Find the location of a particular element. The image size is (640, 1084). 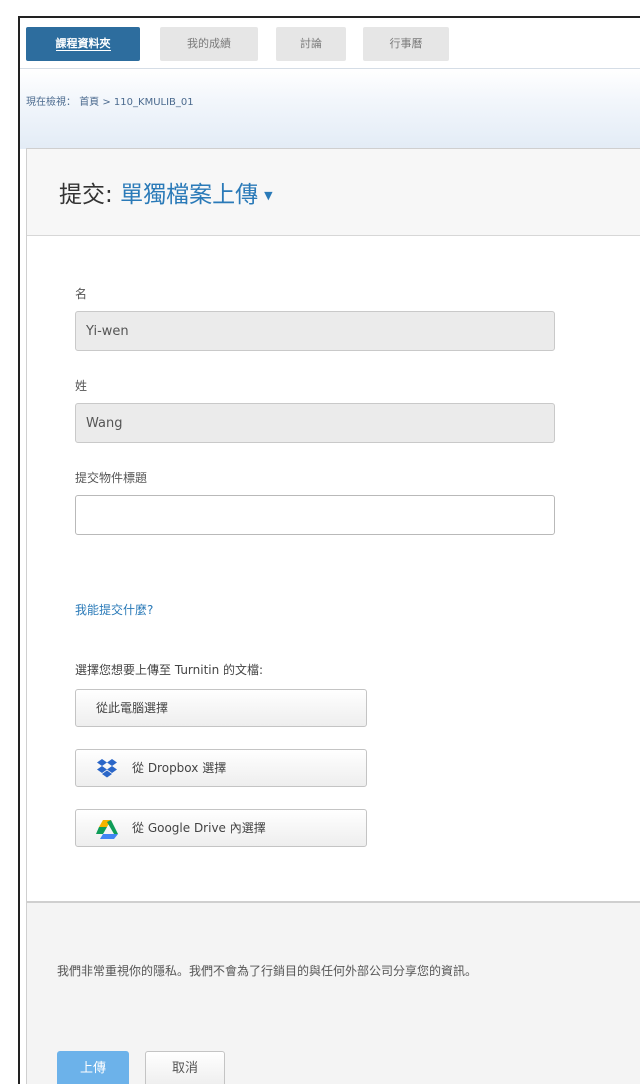

tab-calendar: 行事曆 is located at coordinates (406, 44).